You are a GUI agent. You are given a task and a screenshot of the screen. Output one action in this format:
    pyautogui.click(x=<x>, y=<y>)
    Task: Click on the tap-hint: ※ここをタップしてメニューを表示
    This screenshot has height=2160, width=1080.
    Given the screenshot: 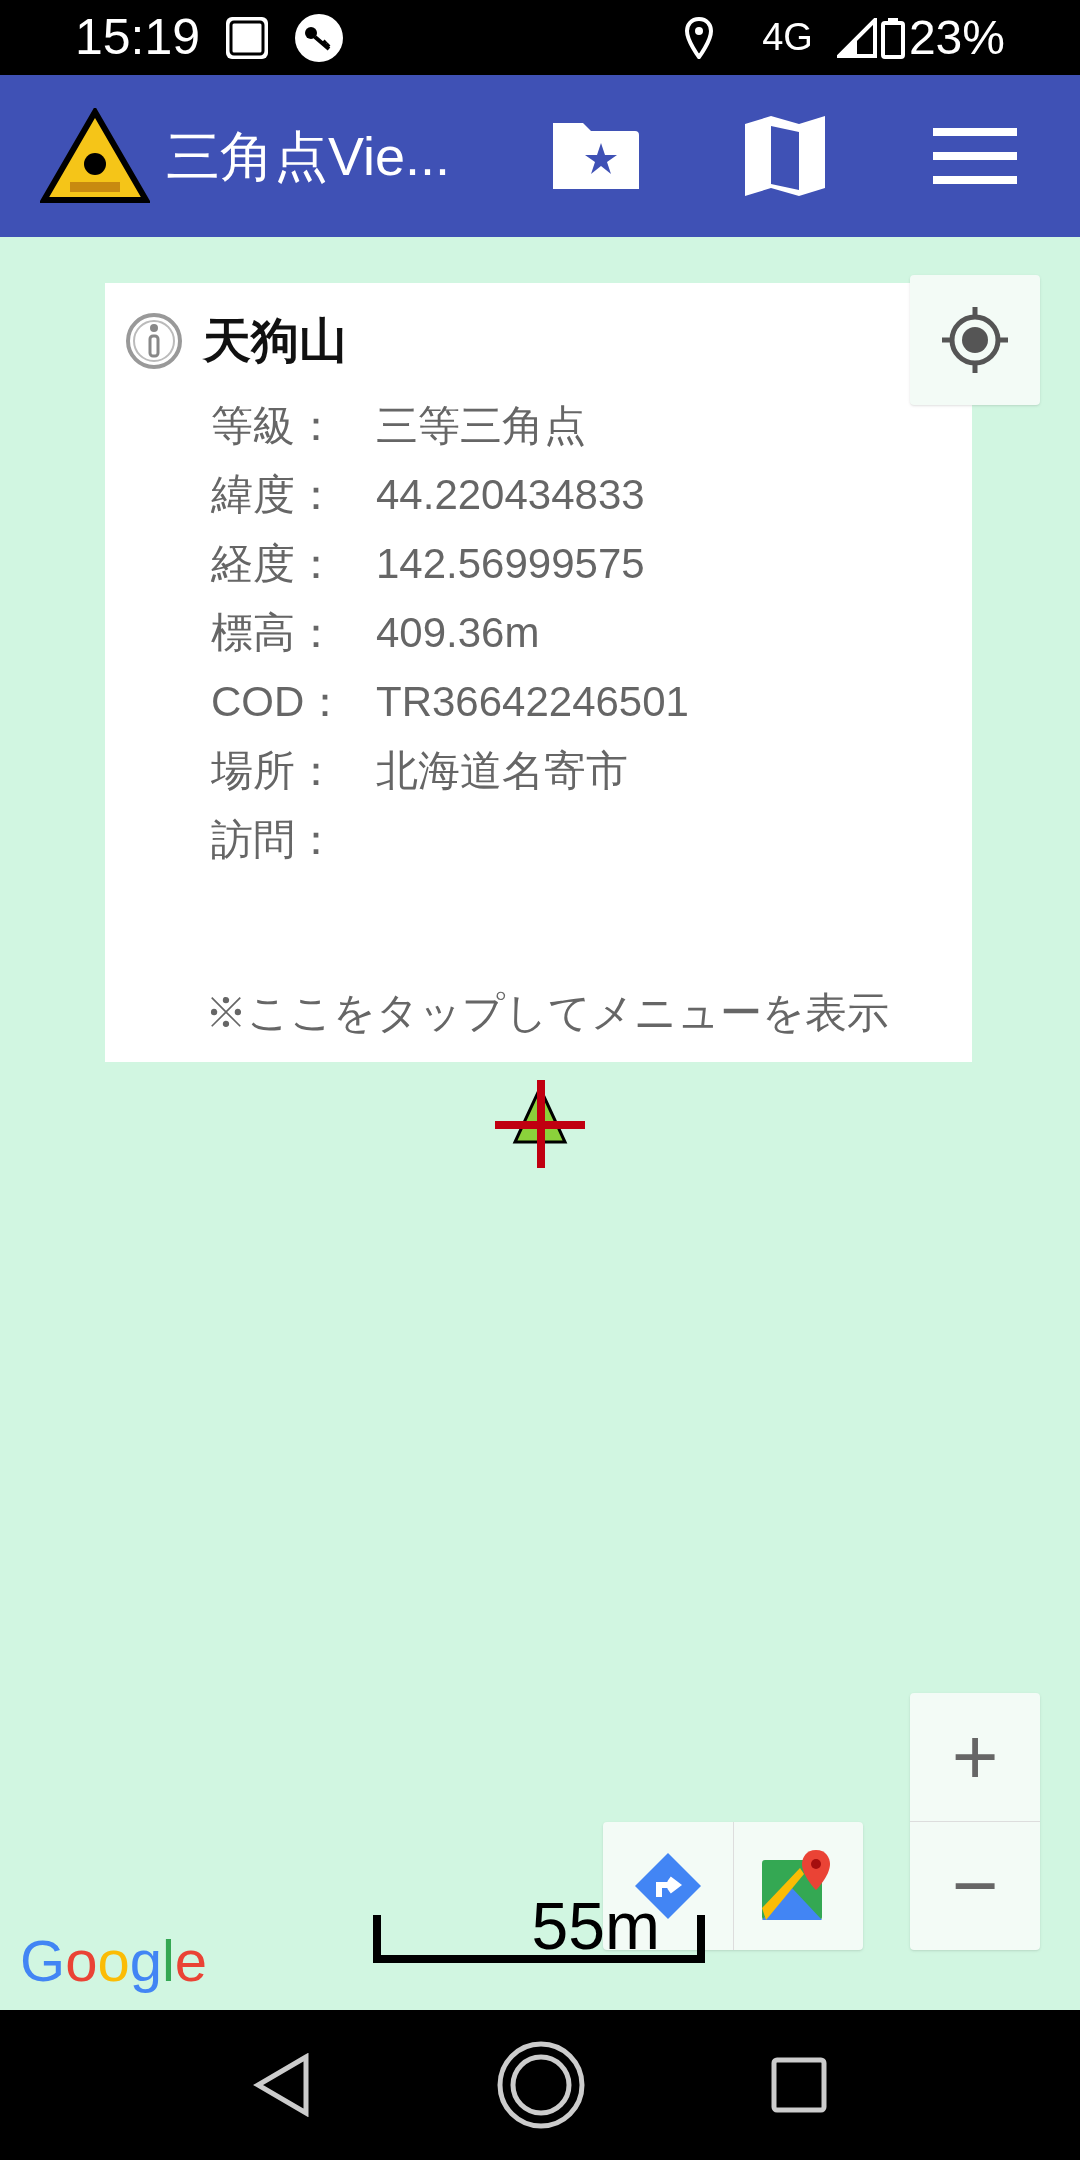 What is the action you would take?
    pyautogui.click(x=547, y=1013)
    